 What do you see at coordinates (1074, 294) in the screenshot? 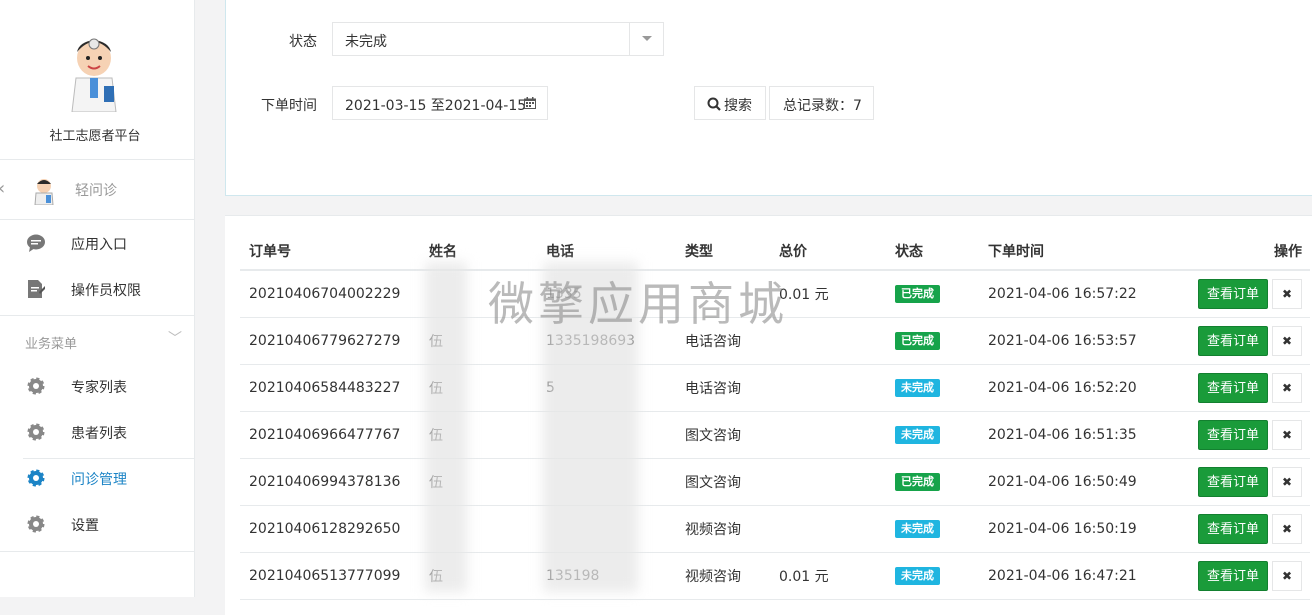
I see `order-time-cell: 2021-04-06 16:57:22` at bounding box center [1074, 294].